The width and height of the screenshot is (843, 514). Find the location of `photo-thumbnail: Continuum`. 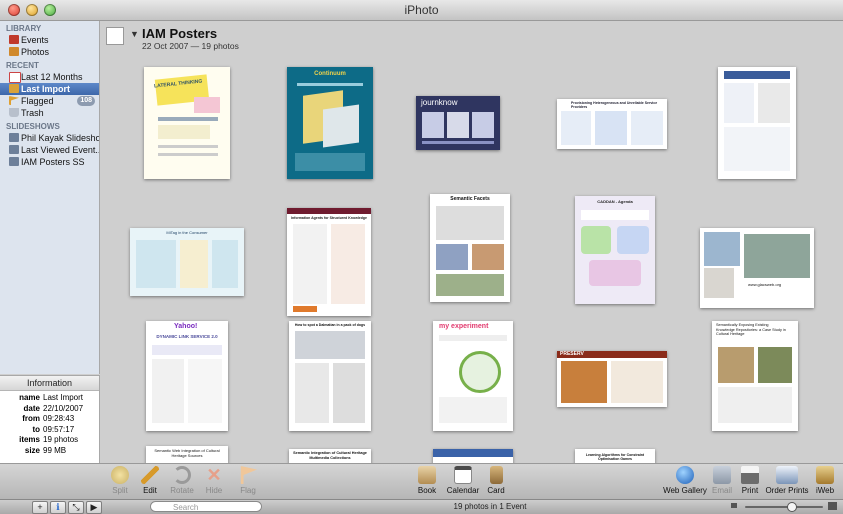

photo-thumbnail: Continuum is located at coordinates (330, 123).